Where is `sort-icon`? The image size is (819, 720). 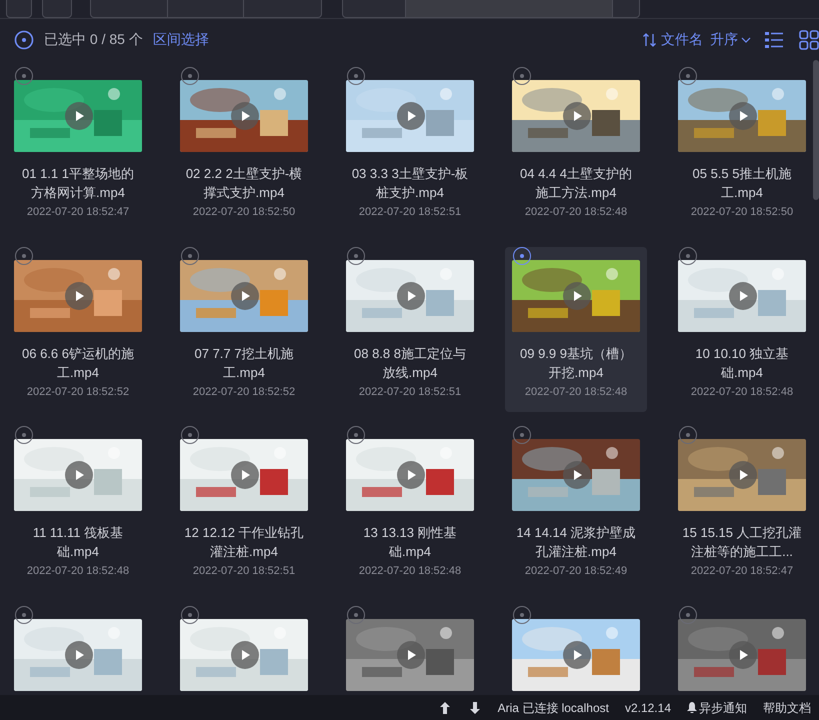 sort-icon is located at coordinates (650, 40).